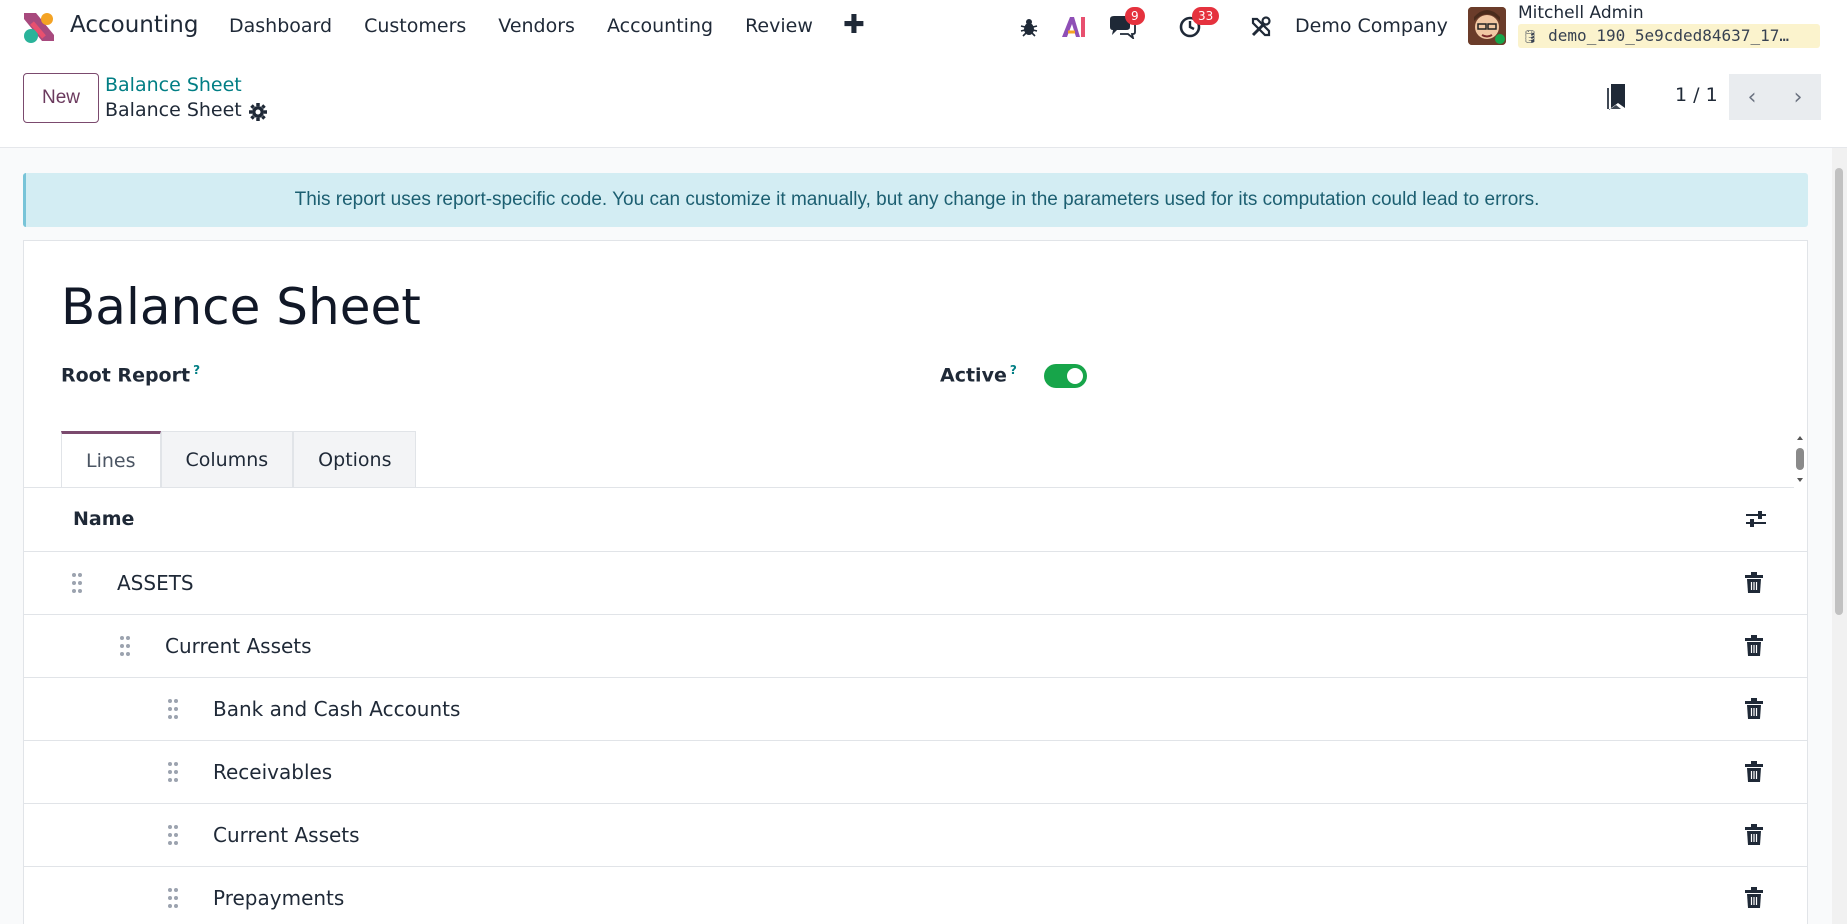 The height and width of the screenshot is (924, 1847). I want to click on tab-options-label: Options, so click(355, 460).